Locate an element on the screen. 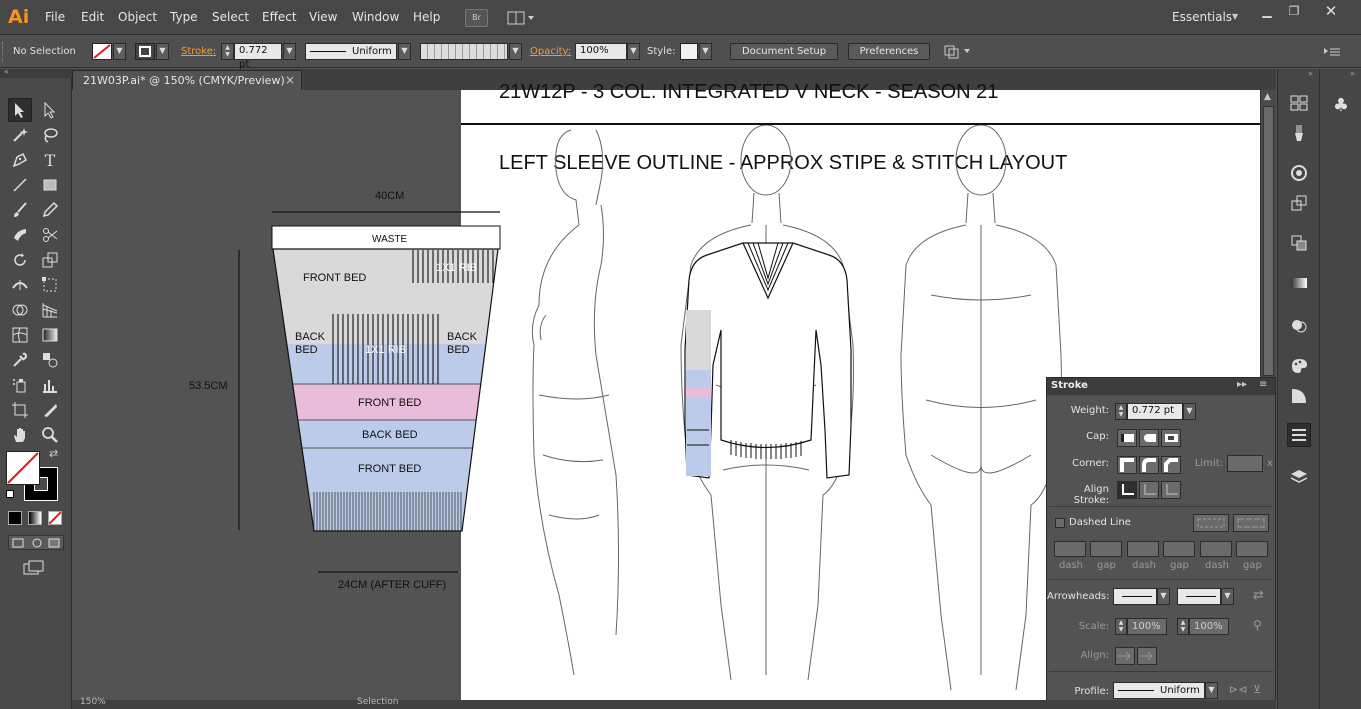 The height and width of the screenshot is (709, 1361). align-center-button is located at coordinates (1127, 490).